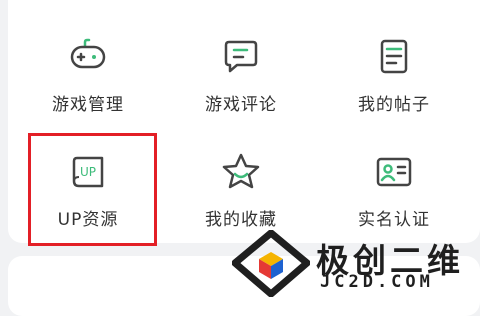 This screenshot has width=480, height=316. What do you see at coordinates (88, 82) in the screenshot?
I see `menu-item-game-management: 游戏管理` at bounding box center [88, 82].